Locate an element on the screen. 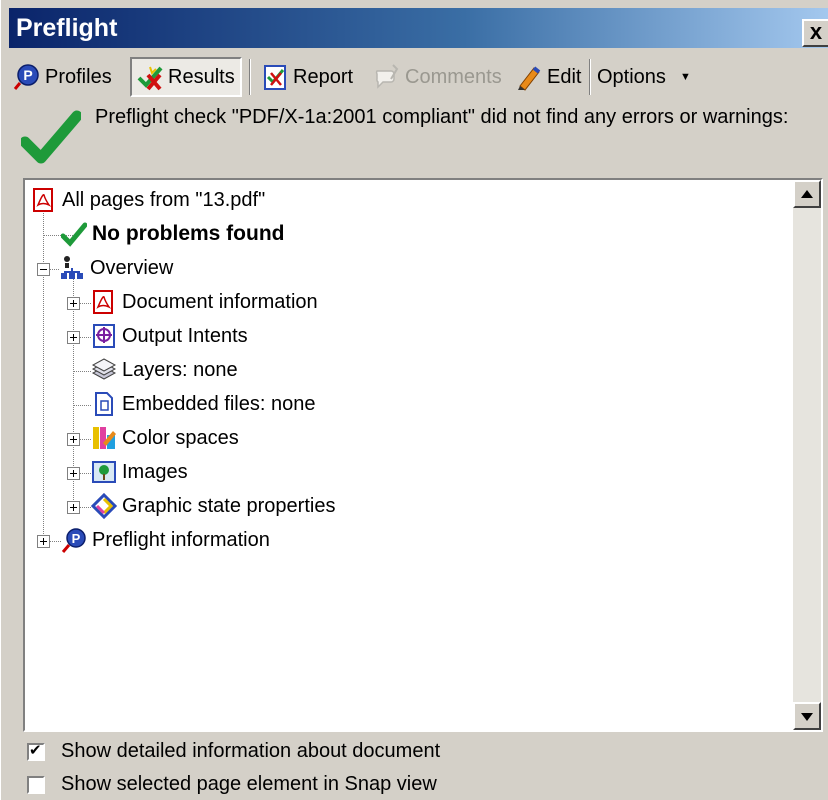 The height and width of the screenshot is (800, 828). embedded-file-icon is located at coordinates (104, 404).